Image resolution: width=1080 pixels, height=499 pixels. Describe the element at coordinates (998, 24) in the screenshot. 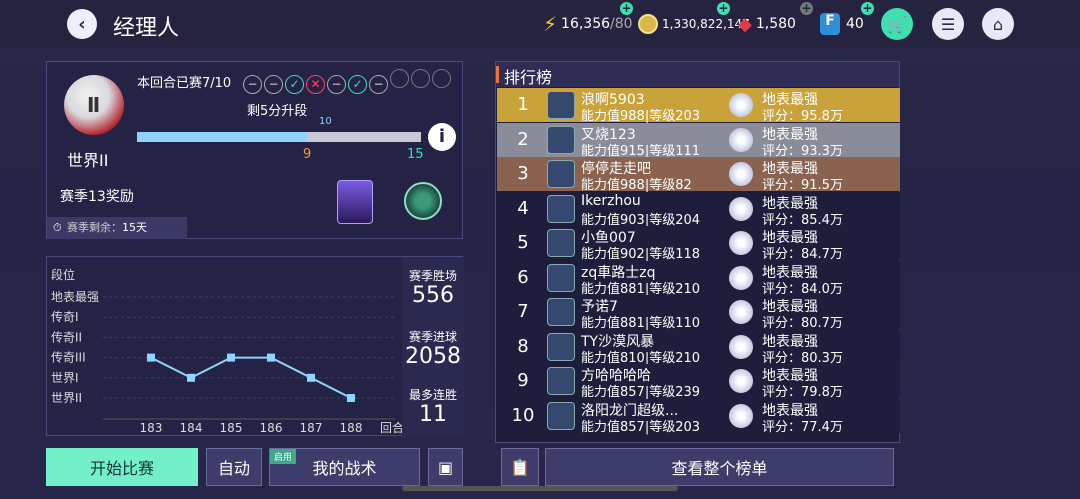

I see `home-icon: ⌂` at that location.